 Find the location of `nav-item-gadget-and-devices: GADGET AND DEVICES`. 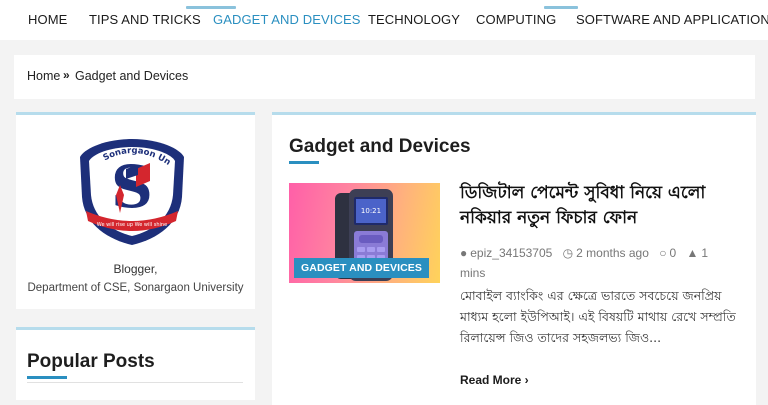

nav-item-gadget-and-devices: GADGET AND DEVICES is located at coordinates (287, 19).